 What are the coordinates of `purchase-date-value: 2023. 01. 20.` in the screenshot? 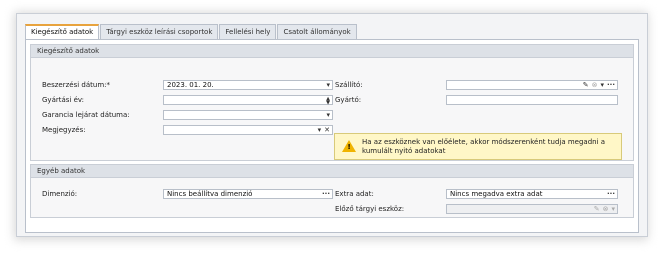 It's located at (190, 85).